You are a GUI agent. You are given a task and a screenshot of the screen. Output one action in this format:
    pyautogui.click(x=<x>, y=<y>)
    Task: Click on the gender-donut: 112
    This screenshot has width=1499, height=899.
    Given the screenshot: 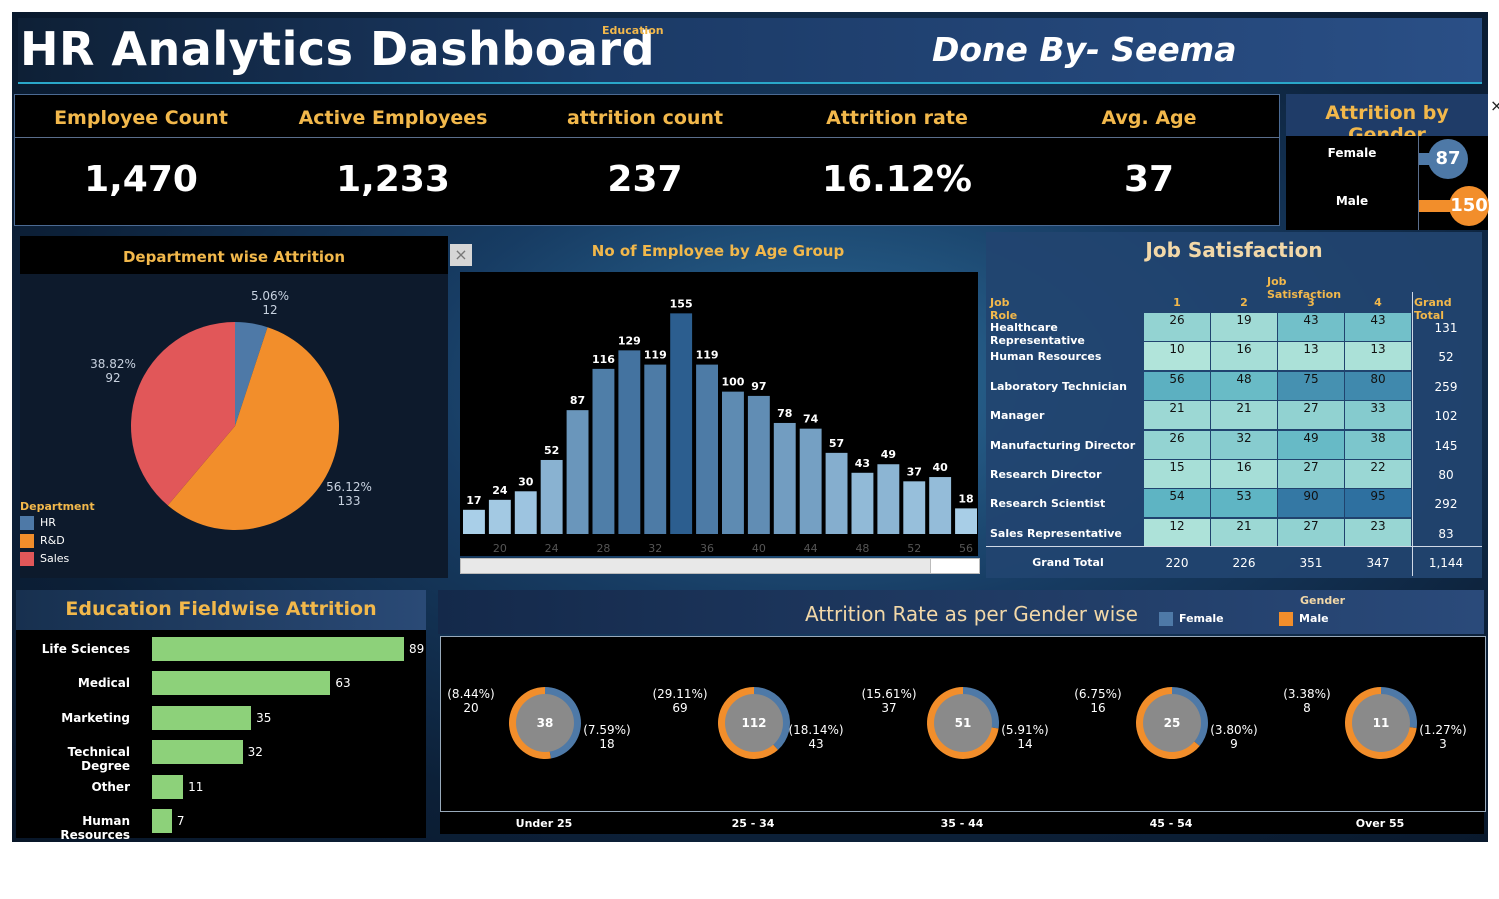 What is the action you would take?
    pyautogui.click(x=754, y=723)
    